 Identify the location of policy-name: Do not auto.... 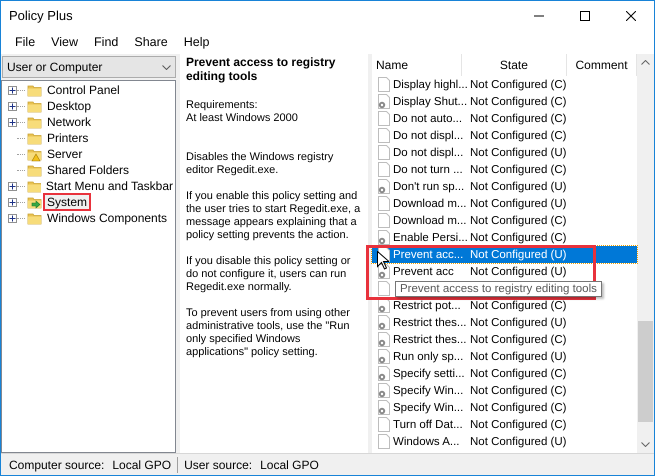
(428, 118).